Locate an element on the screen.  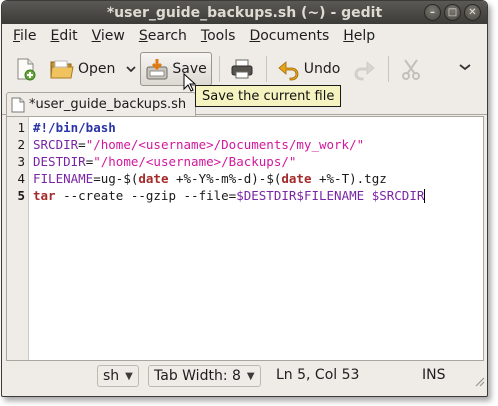
string-literal: "/home/<username>/Backups/" is located at coordinates (195, 161).